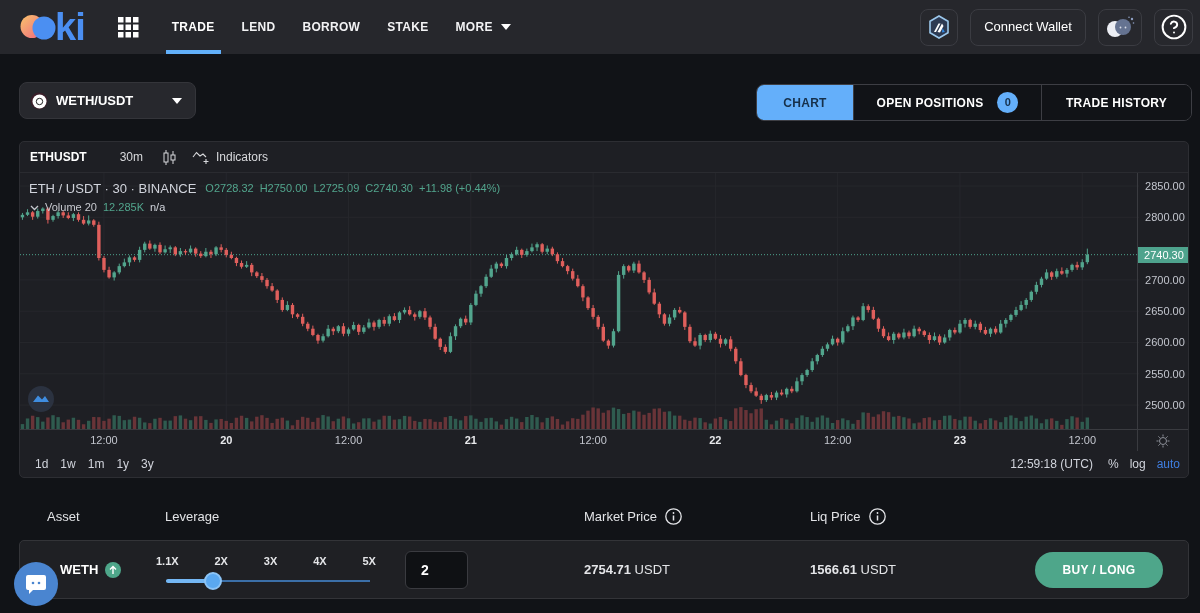 This screenshot has width=1200, height=613. I want to click on view-tab: TRADE HISTORY, so click(1116, 102).